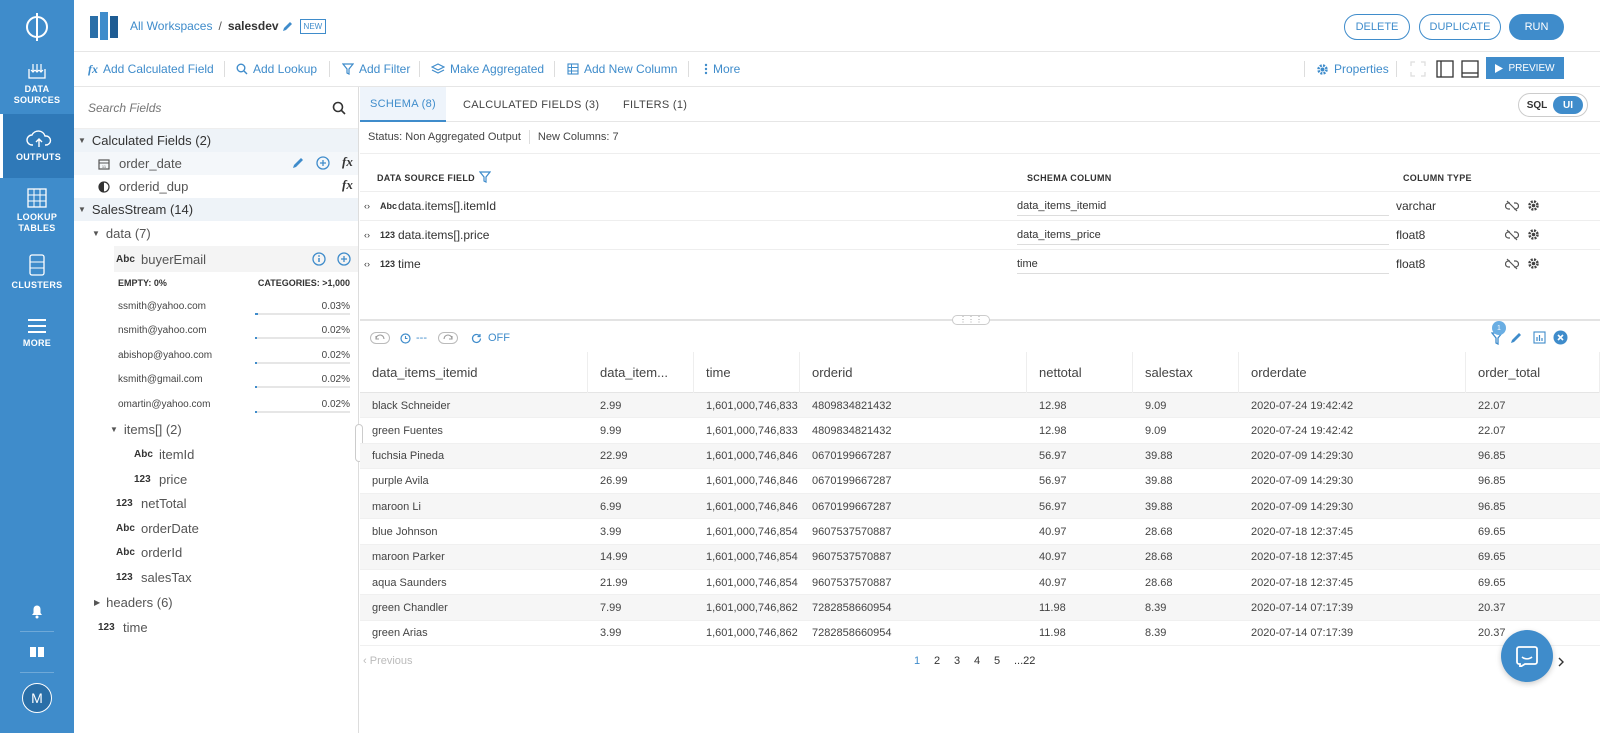  What do you see at coordinates (203, 107) in the screenshot?
I see `search-fields-input` at bounding box center [203, 107].